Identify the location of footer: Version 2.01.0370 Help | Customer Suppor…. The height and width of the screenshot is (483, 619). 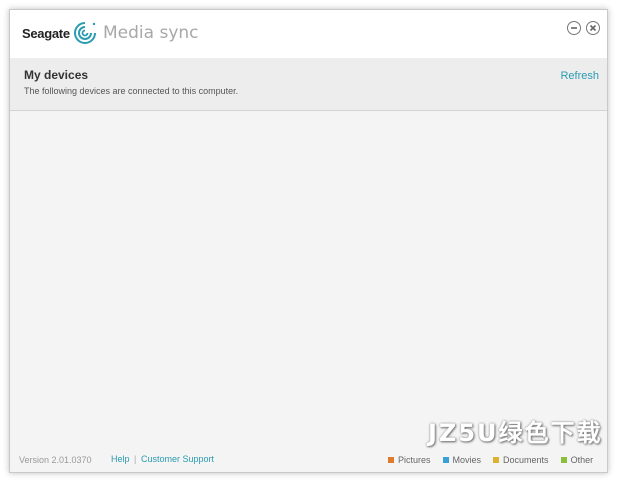
(308, 460).